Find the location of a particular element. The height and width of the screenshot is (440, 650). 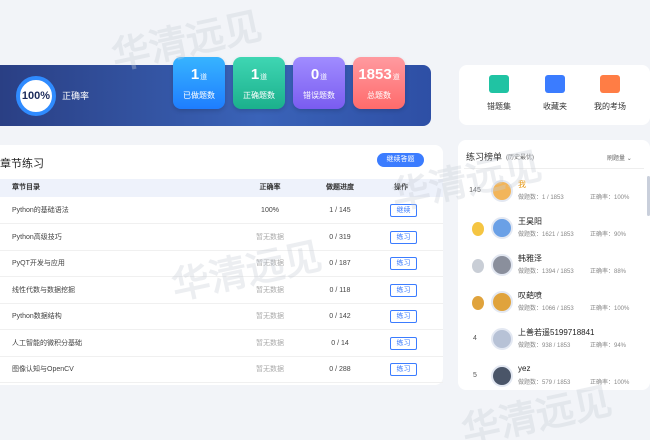

header-action: 操作 is located at coordinates (401, 187).